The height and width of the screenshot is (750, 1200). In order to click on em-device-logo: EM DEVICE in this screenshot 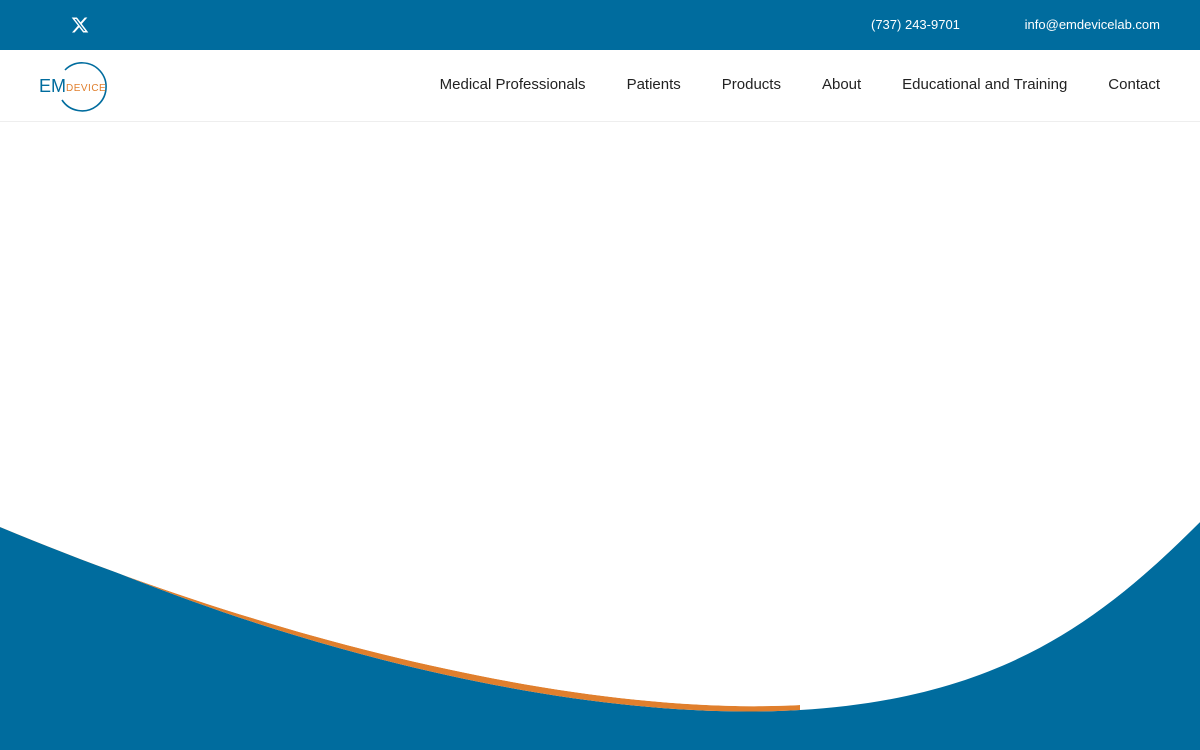, I will do `click(78, 86)`.